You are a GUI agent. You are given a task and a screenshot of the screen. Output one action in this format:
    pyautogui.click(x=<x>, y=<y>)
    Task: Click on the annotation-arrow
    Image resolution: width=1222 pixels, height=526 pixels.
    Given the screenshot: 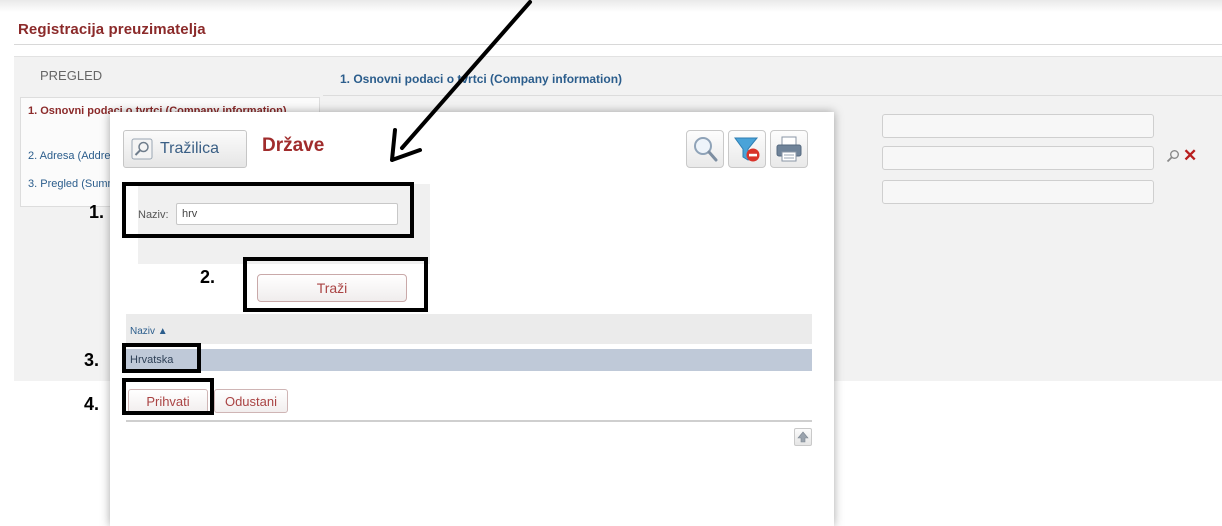 What is the action you would take?
    pyautogui.click(x=461, y=81)
    